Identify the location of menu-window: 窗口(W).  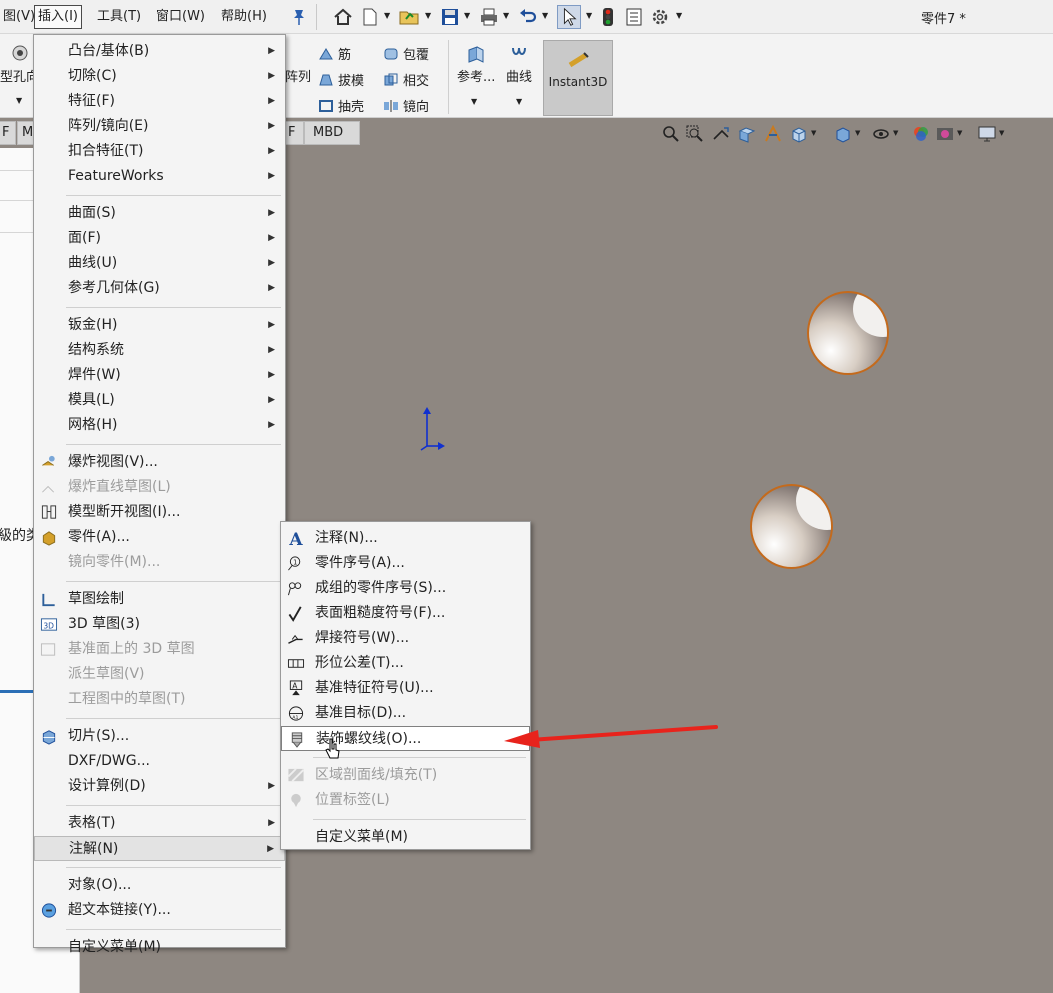
(180, 17).